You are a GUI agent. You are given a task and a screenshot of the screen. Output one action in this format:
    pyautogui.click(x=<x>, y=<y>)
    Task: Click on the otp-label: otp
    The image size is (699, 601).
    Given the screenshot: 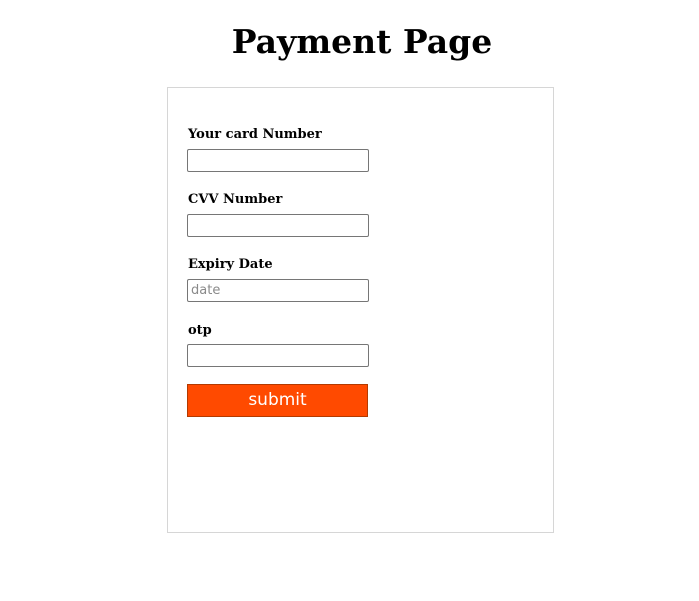 What is the action you would take?
    pyautogui.click(x=200, y=330)
    